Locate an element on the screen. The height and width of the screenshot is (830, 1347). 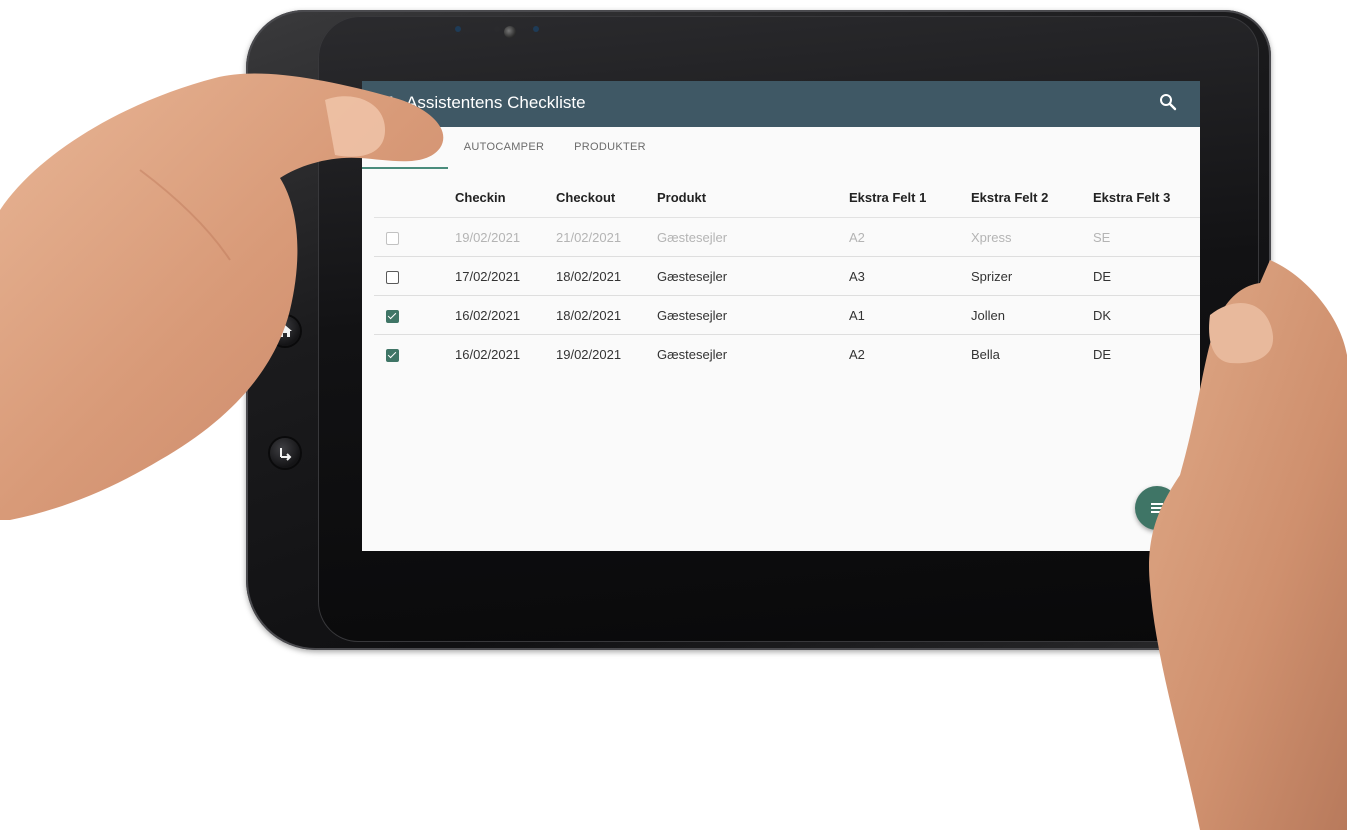
column-header-checkout: Checkout is located at coordinates (606, 197).